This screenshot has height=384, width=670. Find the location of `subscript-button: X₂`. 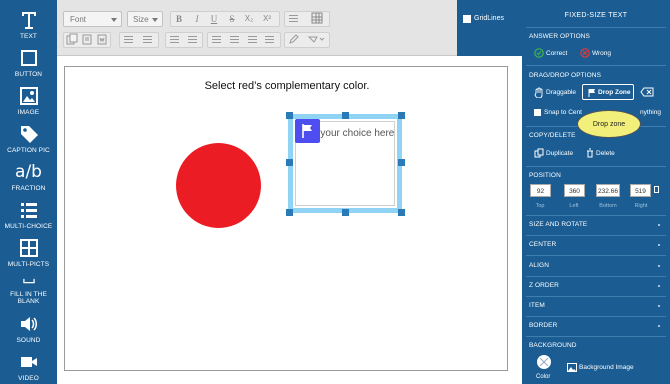

subscript-button: X₂ is located at coordinates (249, 19).